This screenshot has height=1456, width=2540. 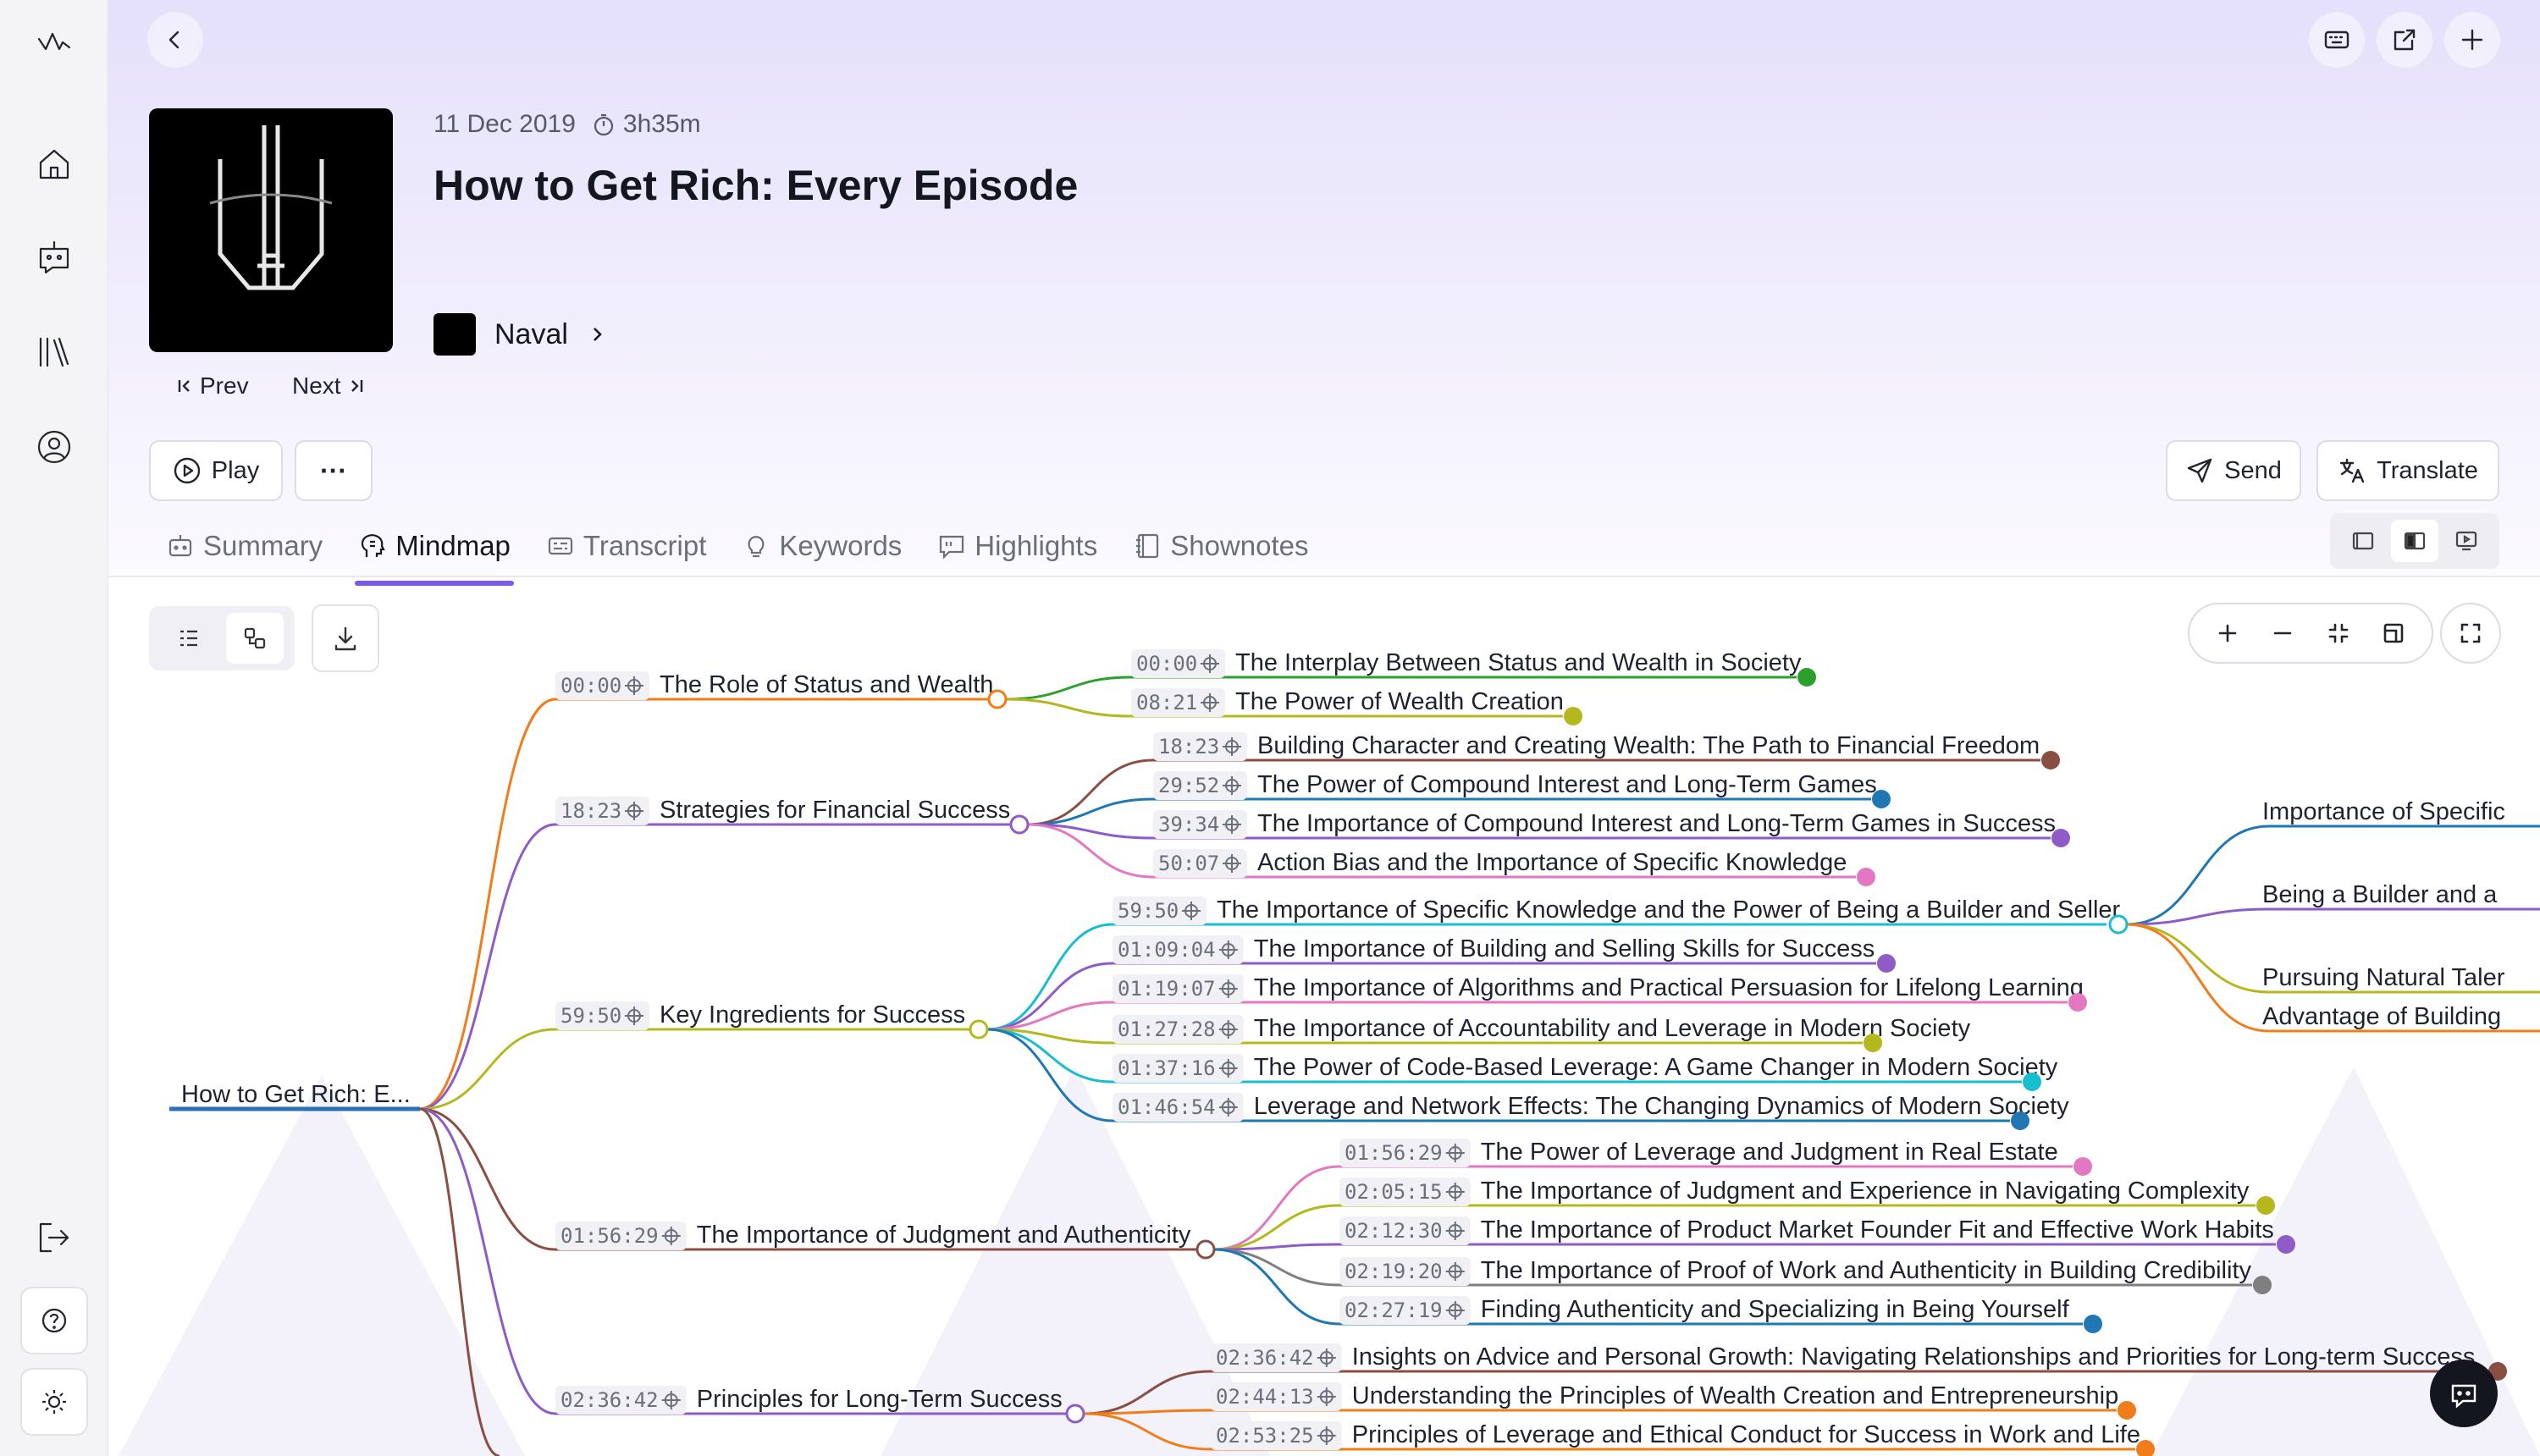 I want to click on tab-highlights: Highlights, so click(x=1017, y=546).